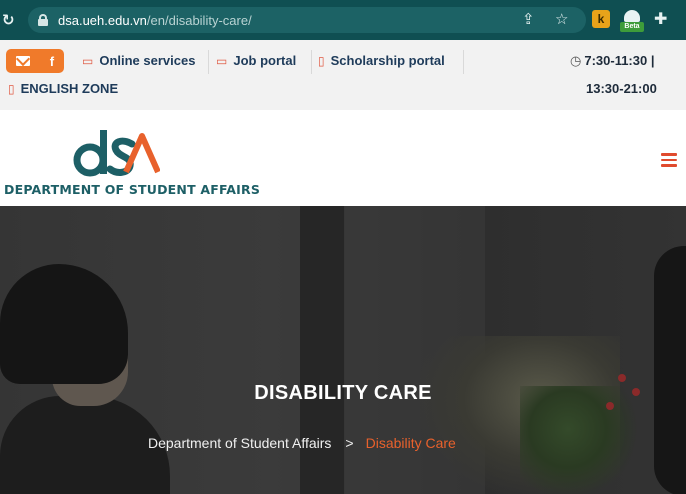 Image resolution: width=686 pixels, height=494 pixels. What do you see at coordinates (199, 20) in the screenshot?
I see `url-path: /en/disability-care/` at bounding box center [199, 20].